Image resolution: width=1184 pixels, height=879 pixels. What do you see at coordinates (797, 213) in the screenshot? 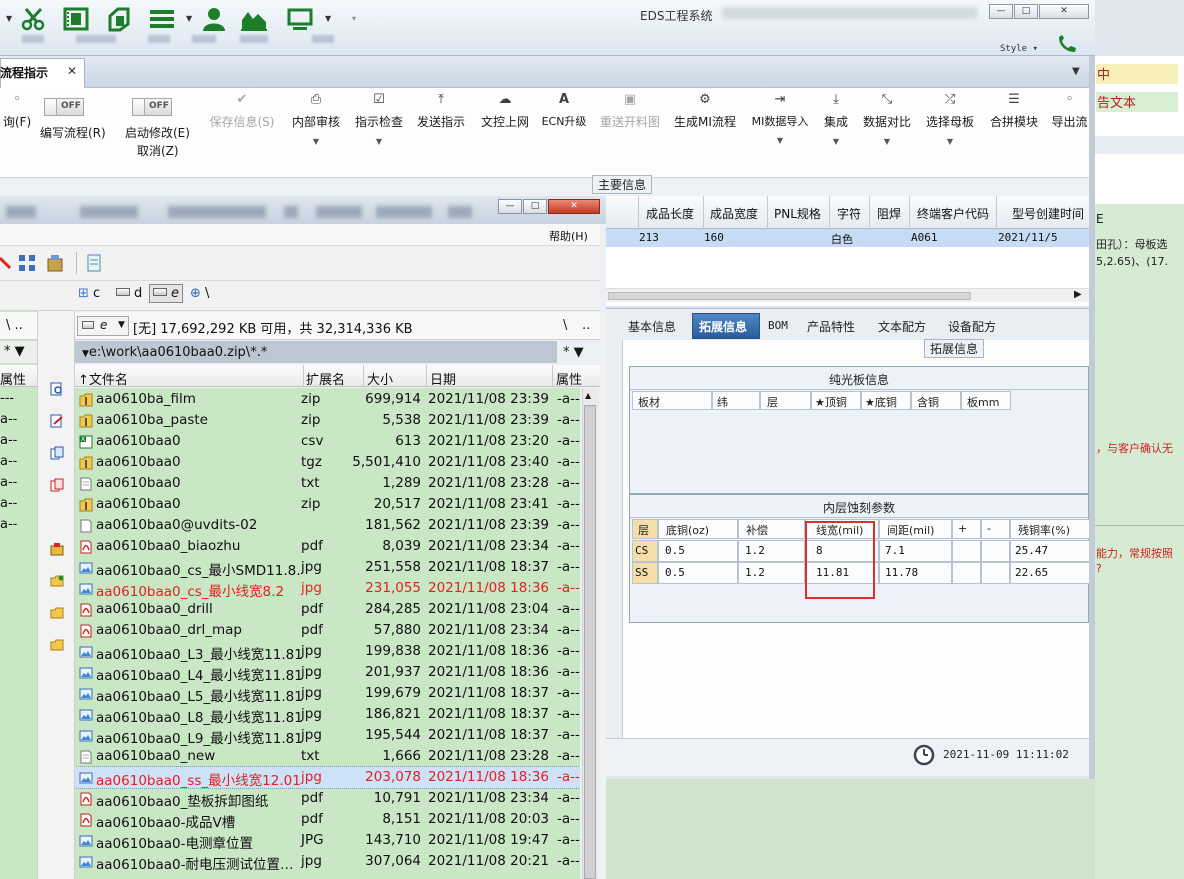
I see `header-pnl: PNL规格` at bounding box center [797, 213].